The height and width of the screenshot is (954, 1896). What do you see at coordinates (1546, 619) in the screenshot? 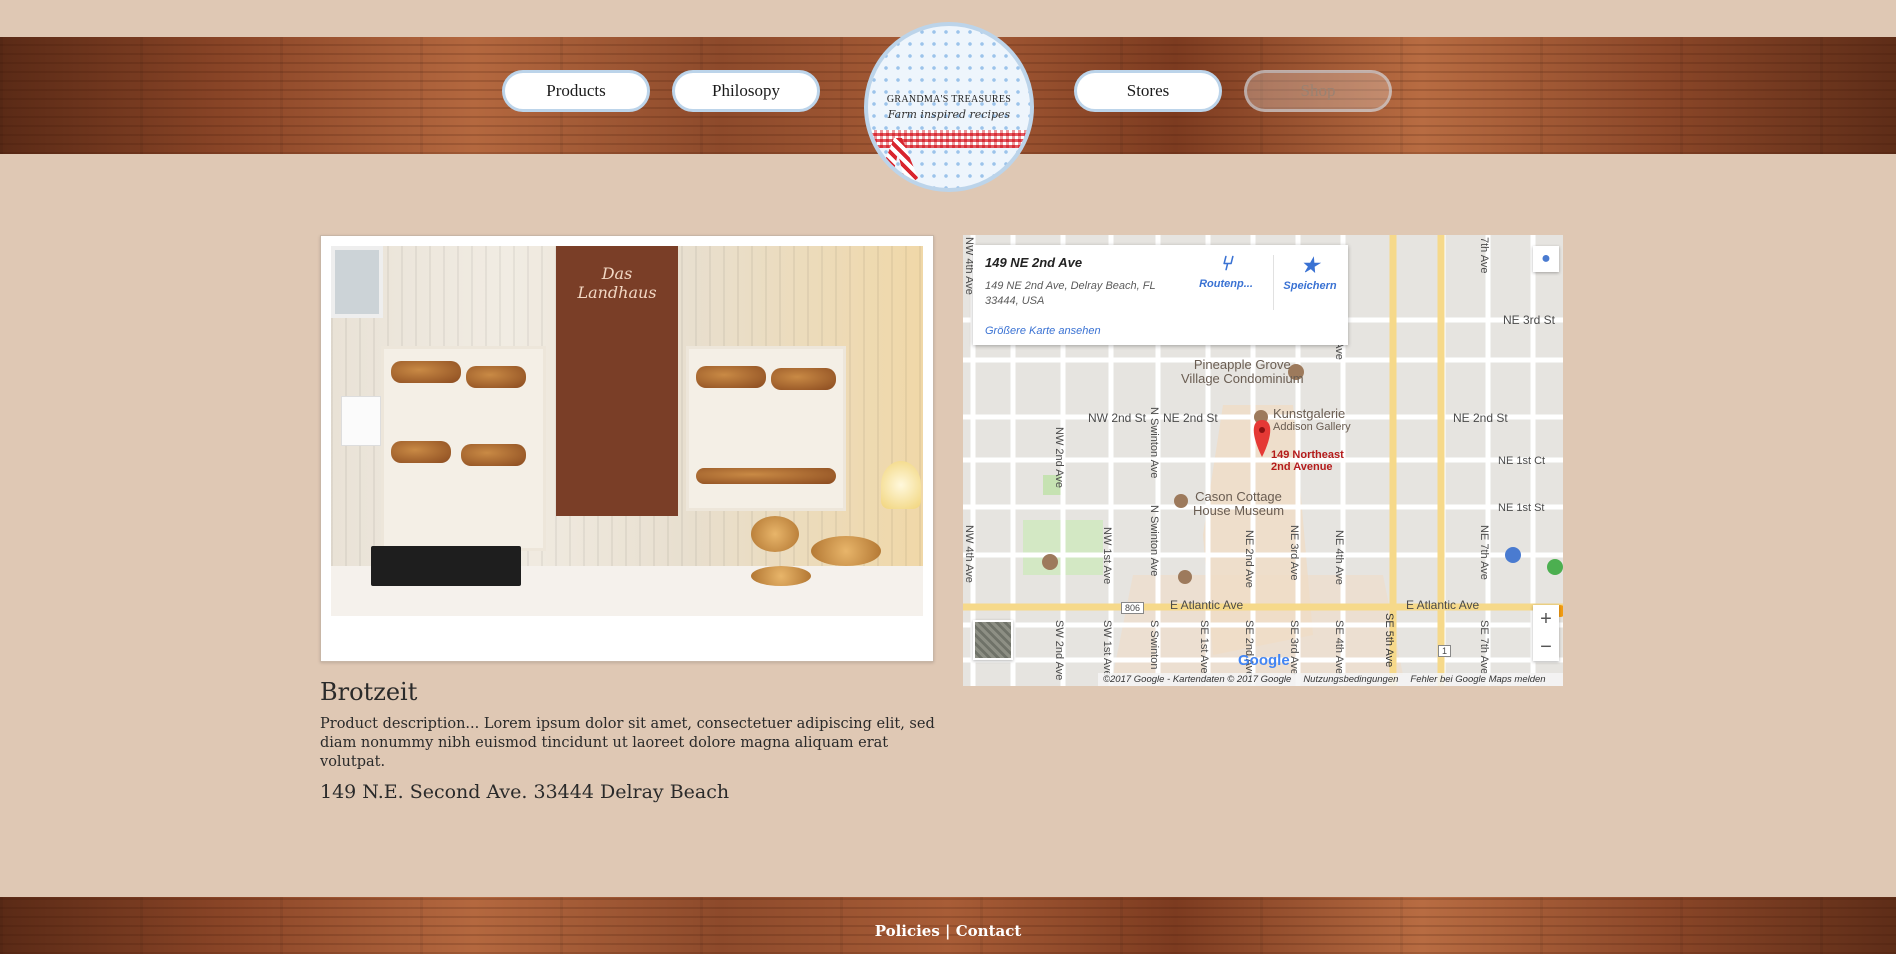
I see `zoom-in-button: +` at bounding box center [1546, 619].